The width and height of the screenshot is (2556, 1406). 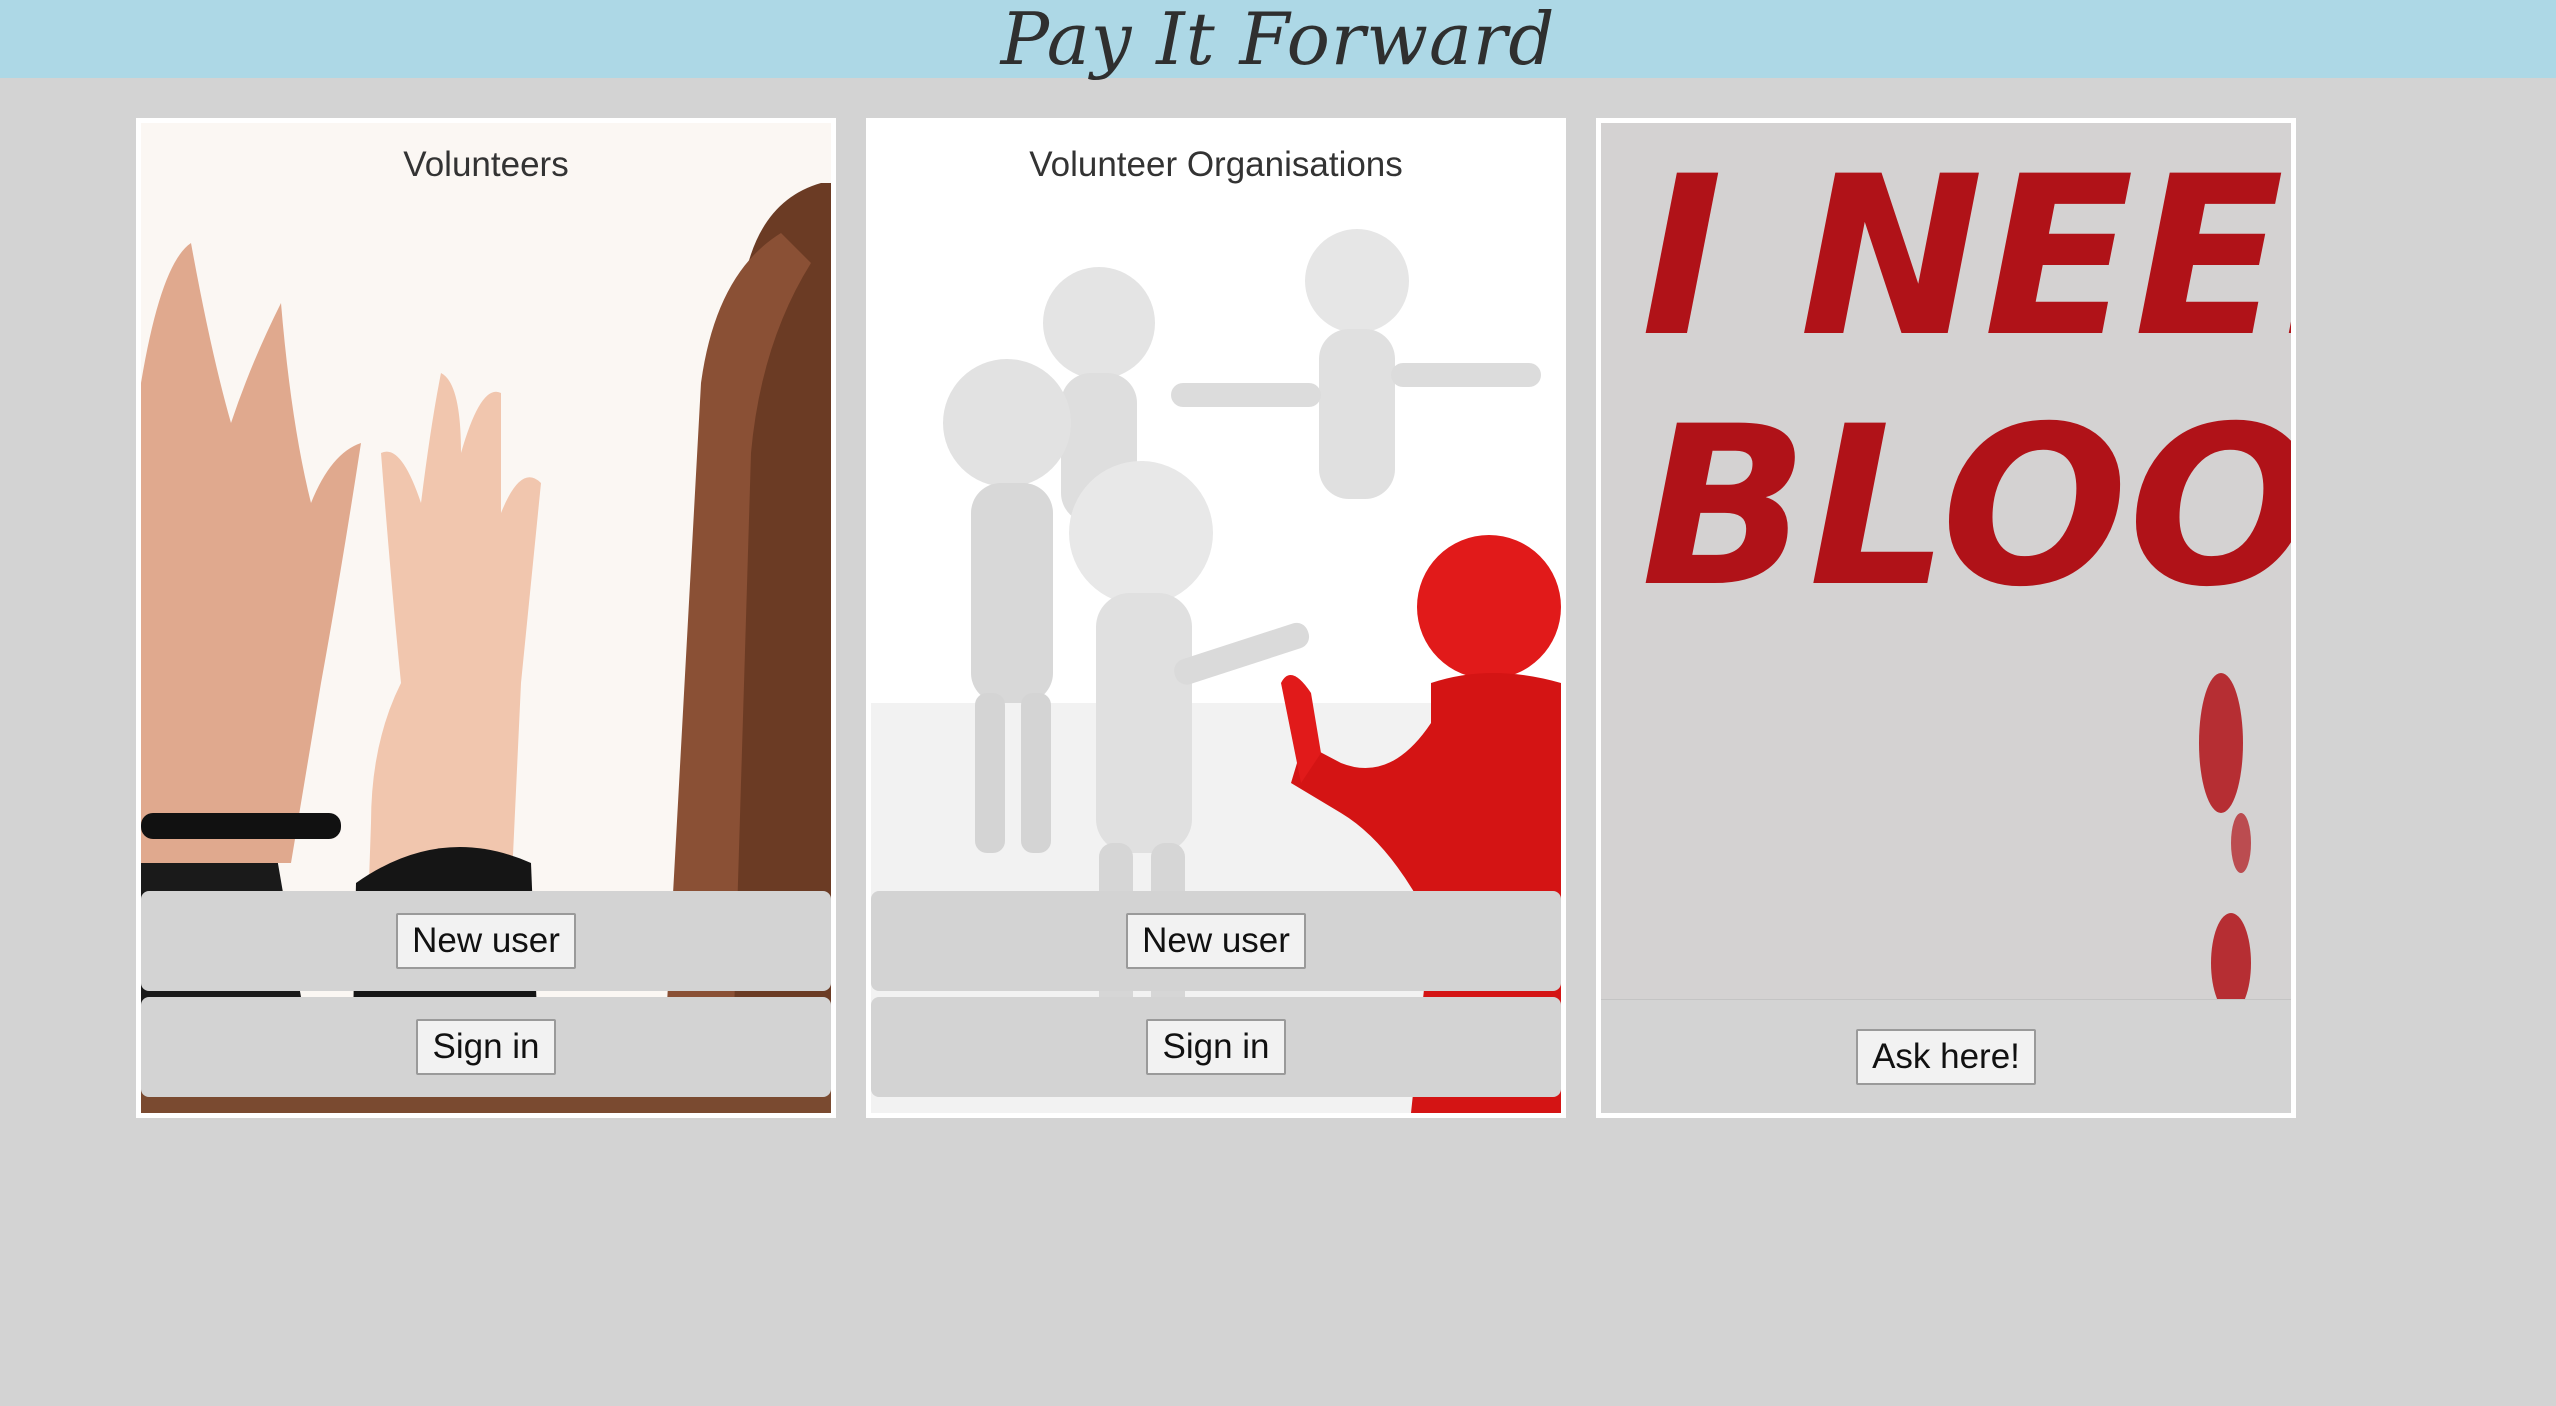 I want to click on volunteers-title: Volunteers, so click(x=486, y=164).